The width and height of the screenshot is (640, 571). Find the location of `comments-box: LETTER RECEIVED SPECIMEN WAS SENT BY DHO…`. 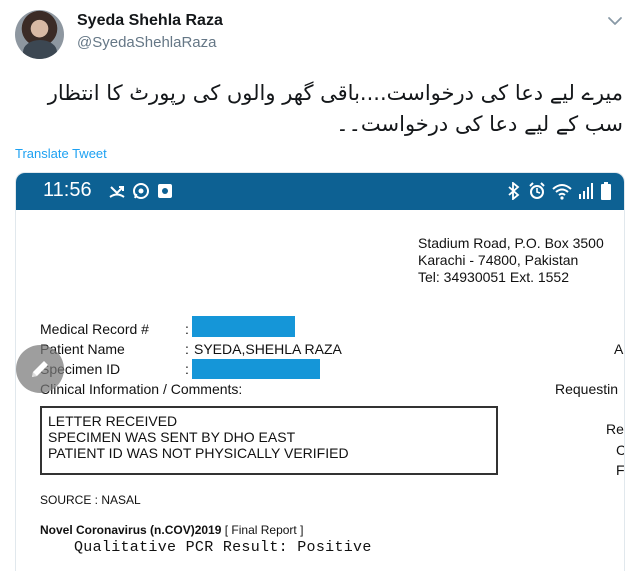

comments-box: LETTER RECEIVED SPECIMEN WAS SENT BY DHO… is located at coordinates (269, 440).